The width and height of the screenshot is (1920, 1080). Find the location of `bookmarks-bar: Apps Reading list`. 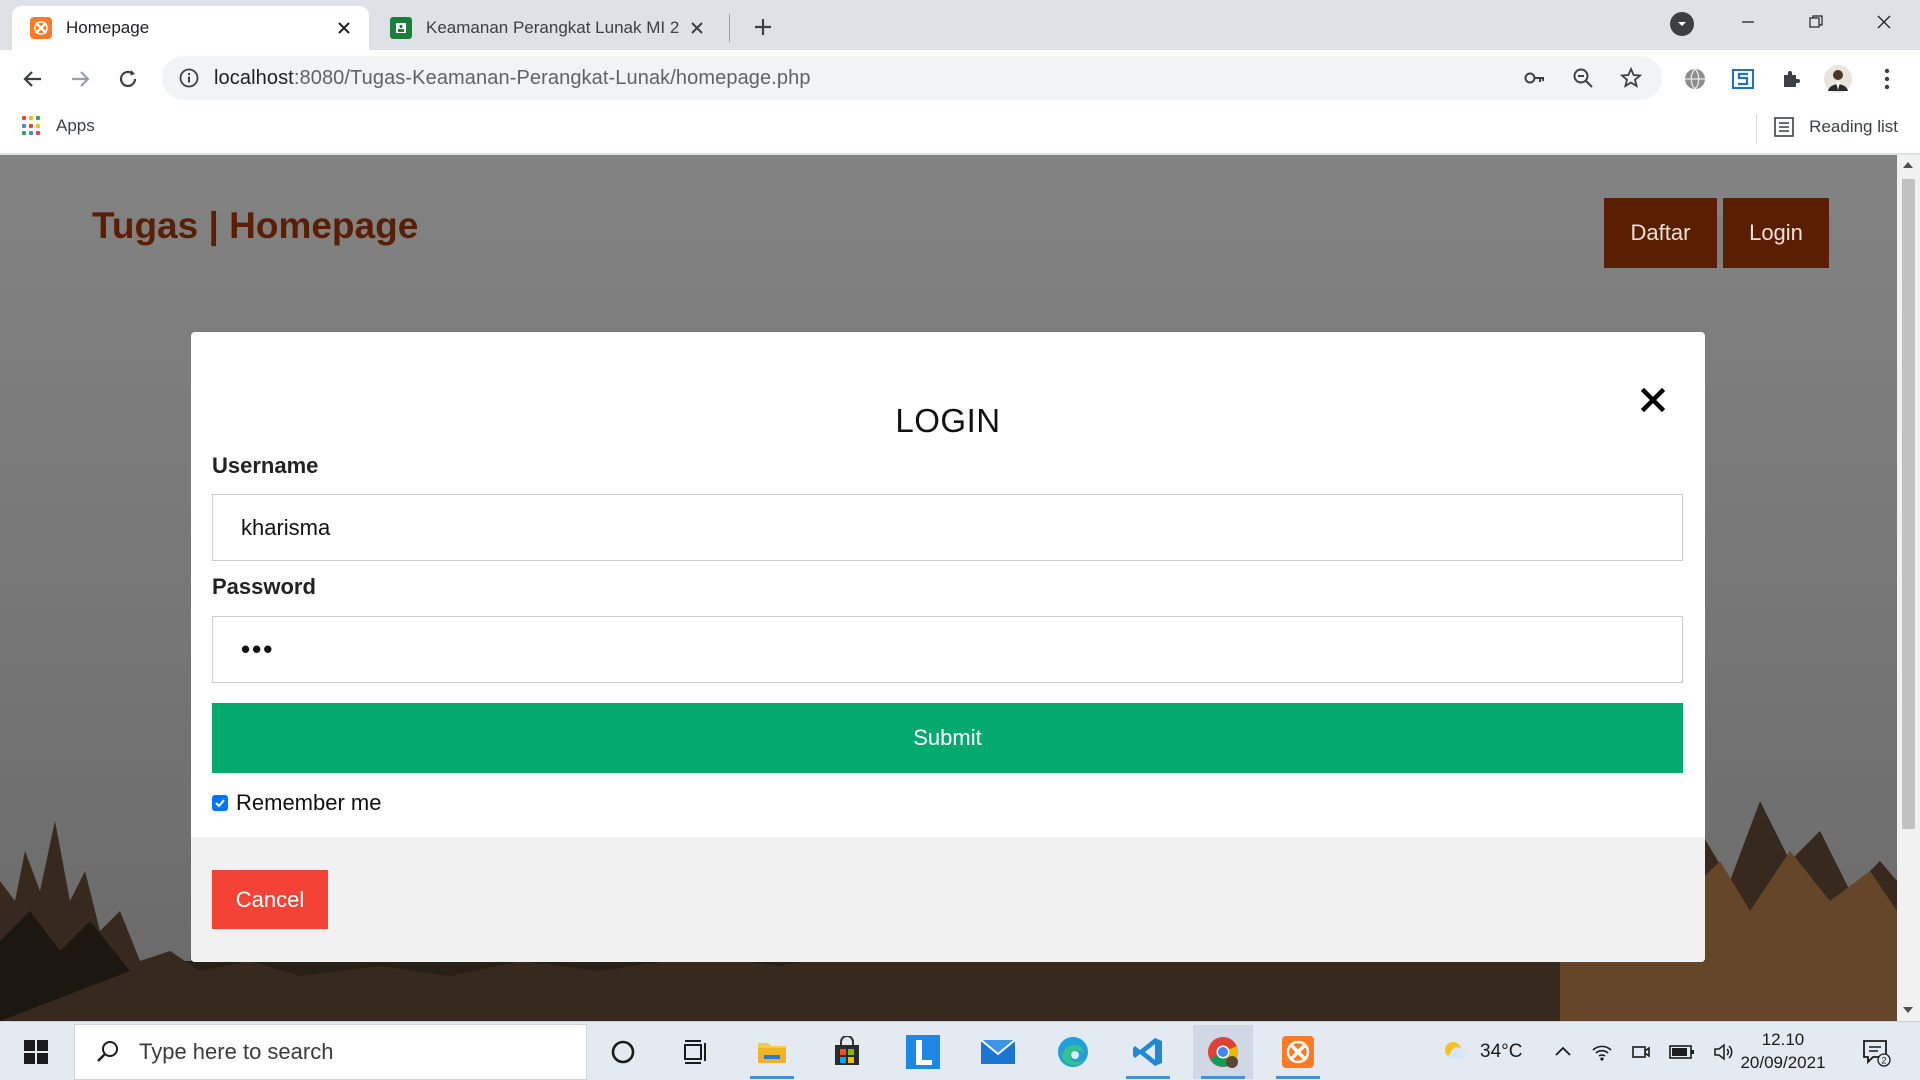

bookmarks-bar: Apps Reading list is located at coordinates (960, 130).